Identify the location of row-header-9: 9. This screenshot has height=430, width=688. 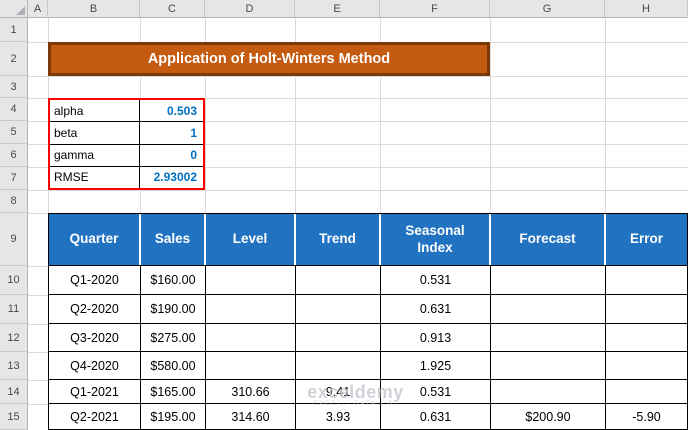
(13, 239).